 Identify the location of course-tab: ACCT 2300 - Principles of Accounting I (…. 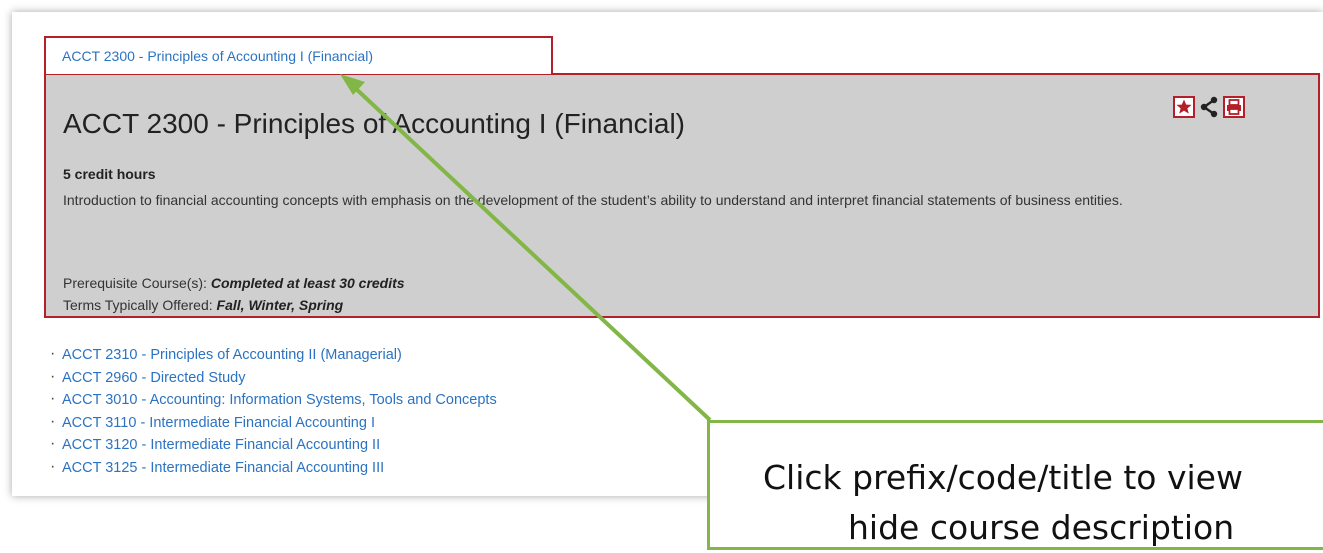
(298, 55).